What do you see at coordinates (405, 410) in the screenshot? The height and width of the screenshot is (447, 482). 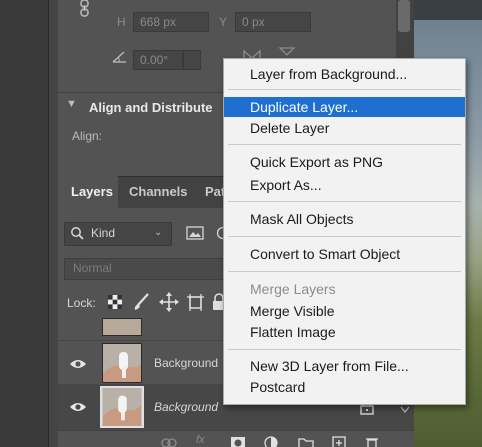 I see `scroll-down-arrow-icon` at bounding box center [405, 410].